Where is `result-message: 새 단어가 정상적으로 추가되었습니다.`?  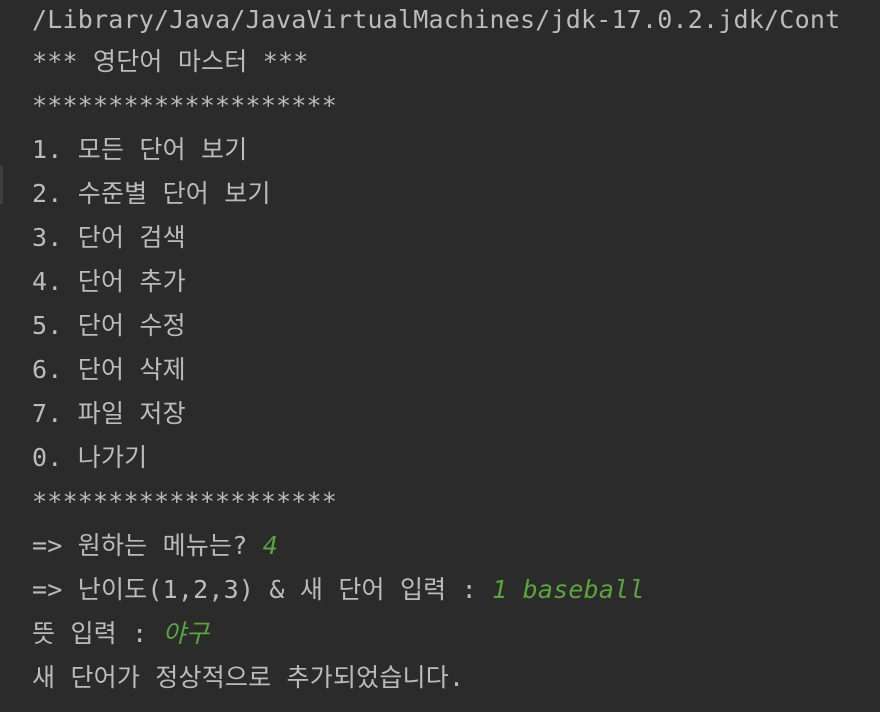
result-message: 새 단어가 정상적으로 추가되었습니다. is located at coordinates (248, 677).